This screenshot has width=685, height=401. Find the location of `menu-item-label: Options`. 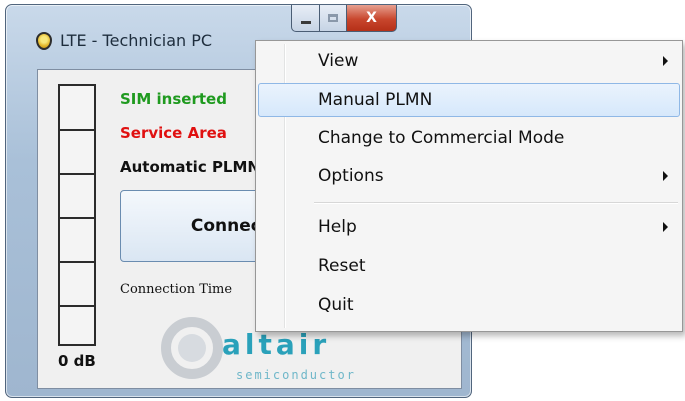

menu-item-label: Options is located at coordinates (351, 176).